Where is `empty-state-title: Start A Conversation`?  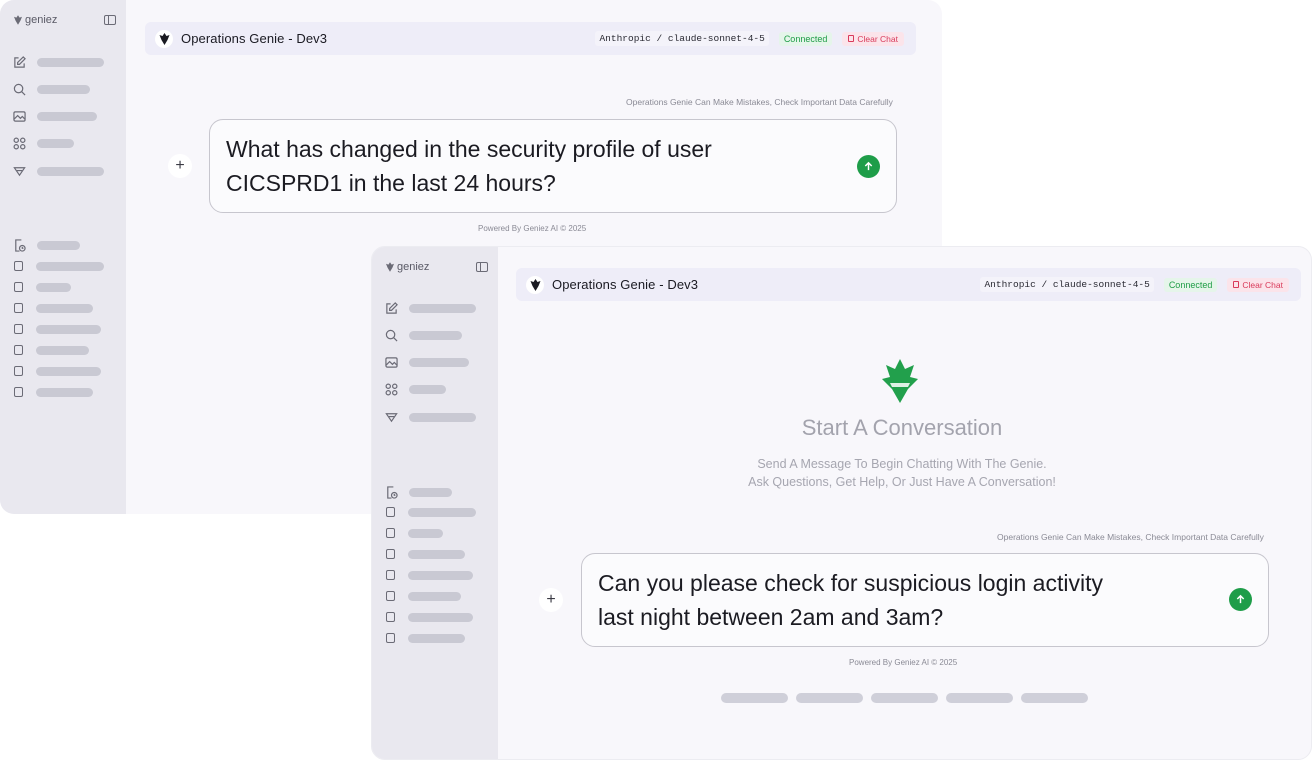 empty-state-title: Start A Conversation is located at coordinates (902, 427).